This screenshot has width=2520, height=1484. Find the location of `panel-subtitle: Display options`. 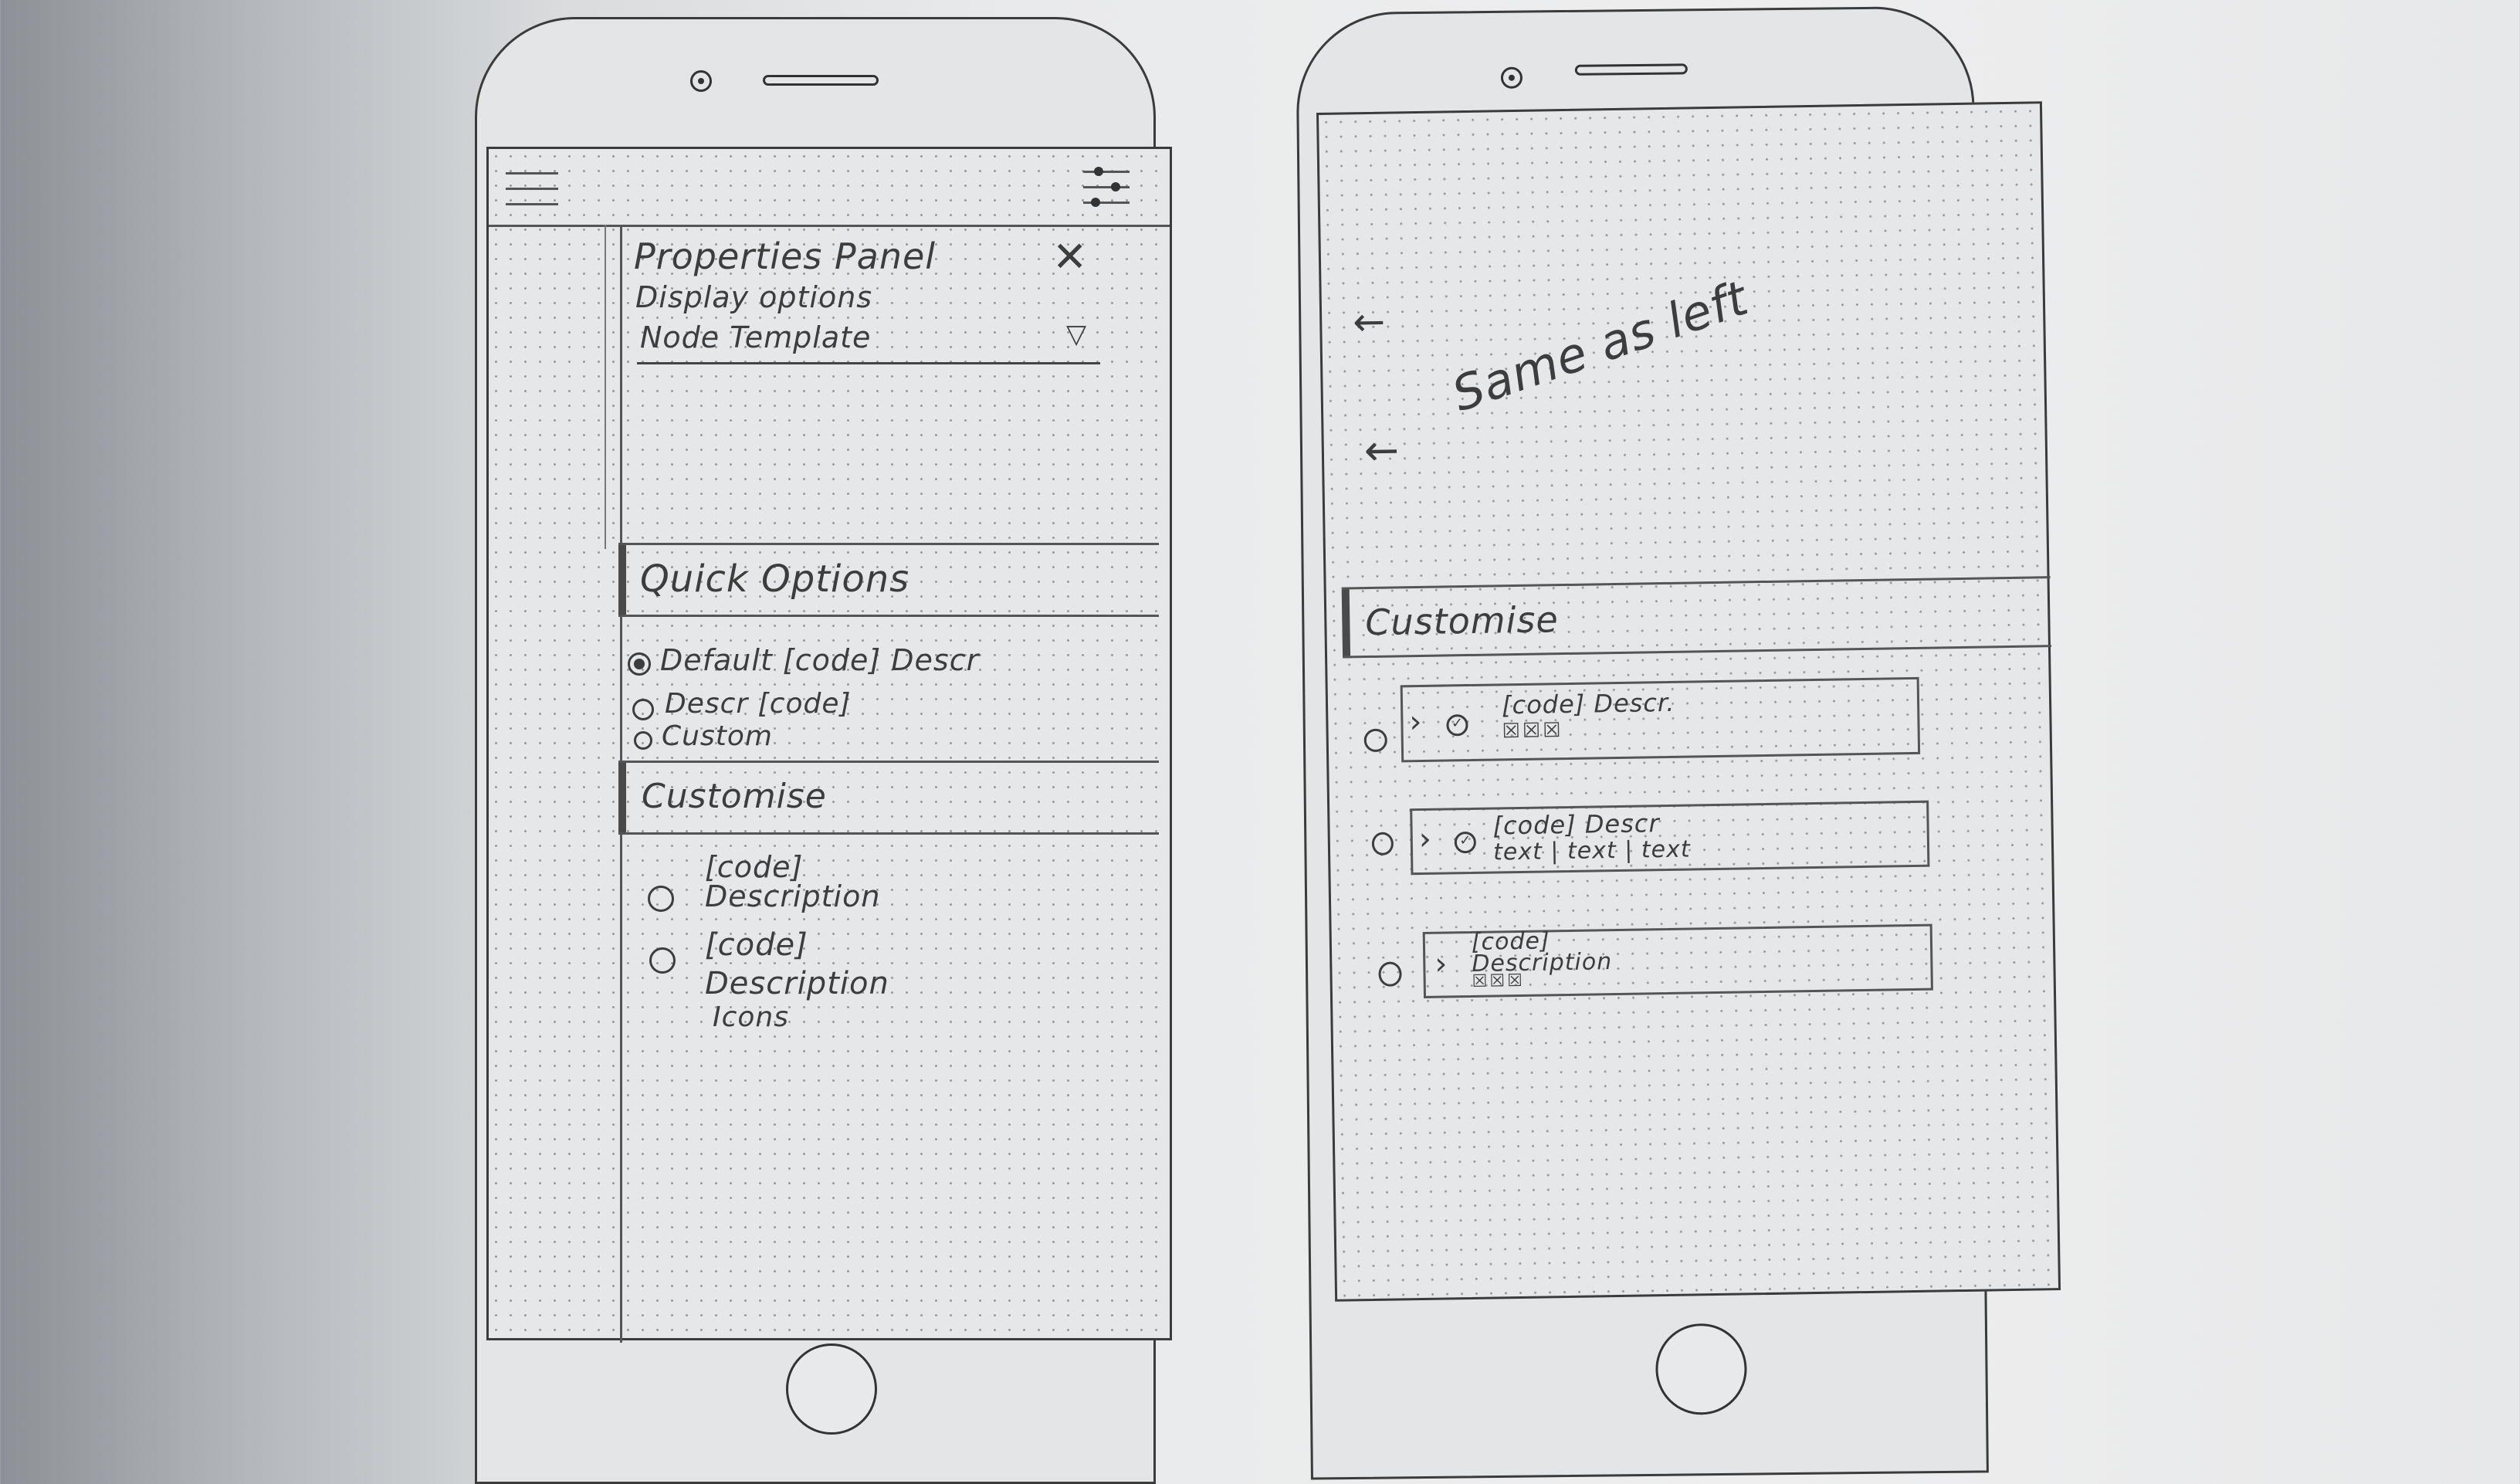

panel-subtitle: Display options is located at coordinates (754, 297).